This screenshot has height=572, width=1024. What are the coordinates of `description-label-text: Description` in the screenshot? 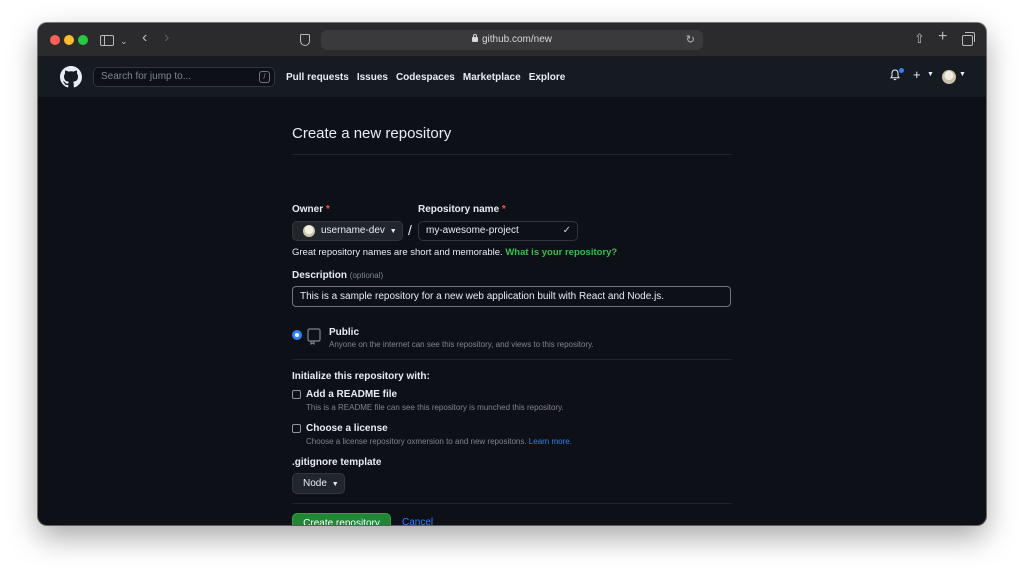 It's located at (320, 275).